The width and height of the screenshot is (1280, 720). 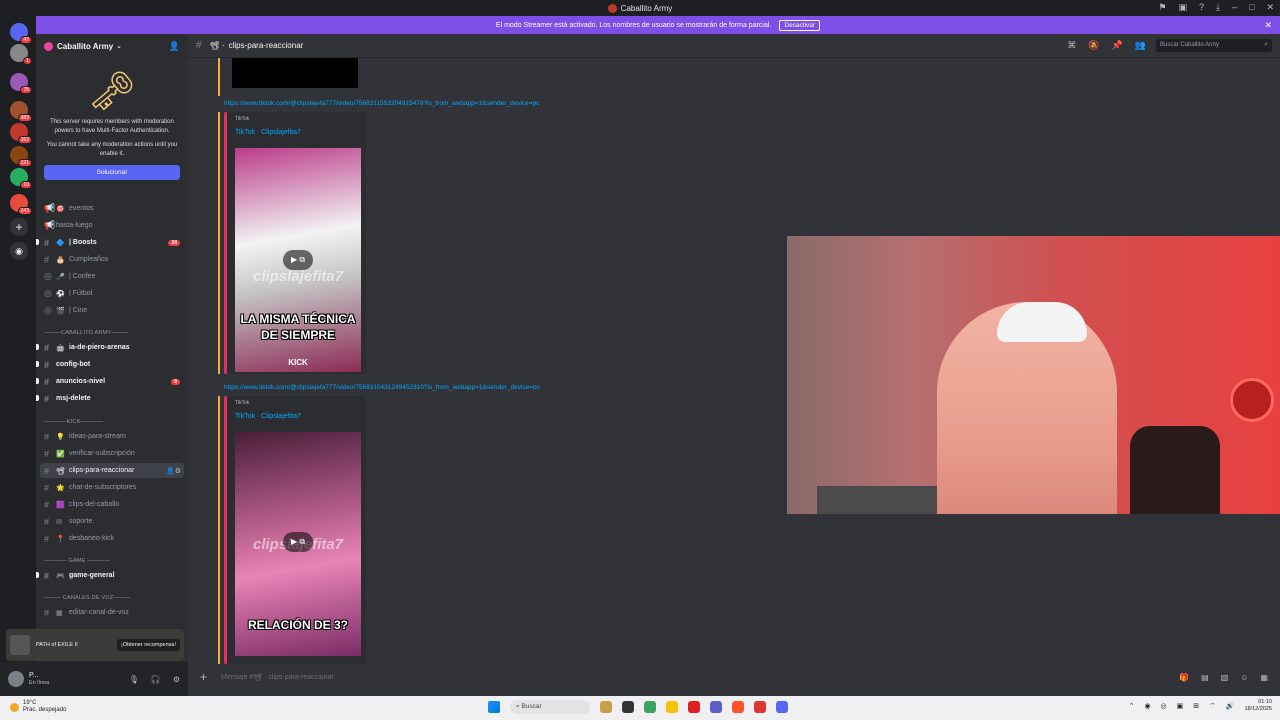 I want to click on tray-app-icon: ⊞, so click(x=1196, y=706).